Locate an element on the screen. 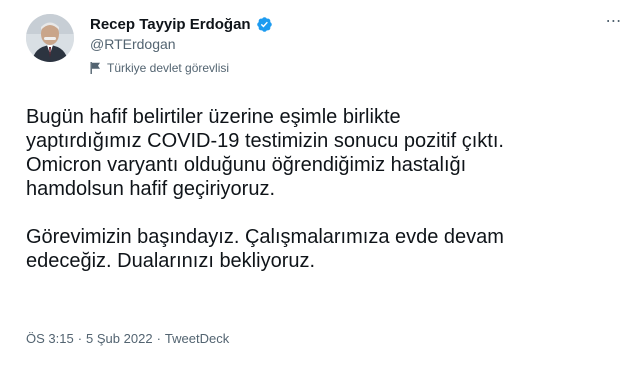  author-name-row: Recep Tayyip Erdoğan is located at coordinates (181, 24).